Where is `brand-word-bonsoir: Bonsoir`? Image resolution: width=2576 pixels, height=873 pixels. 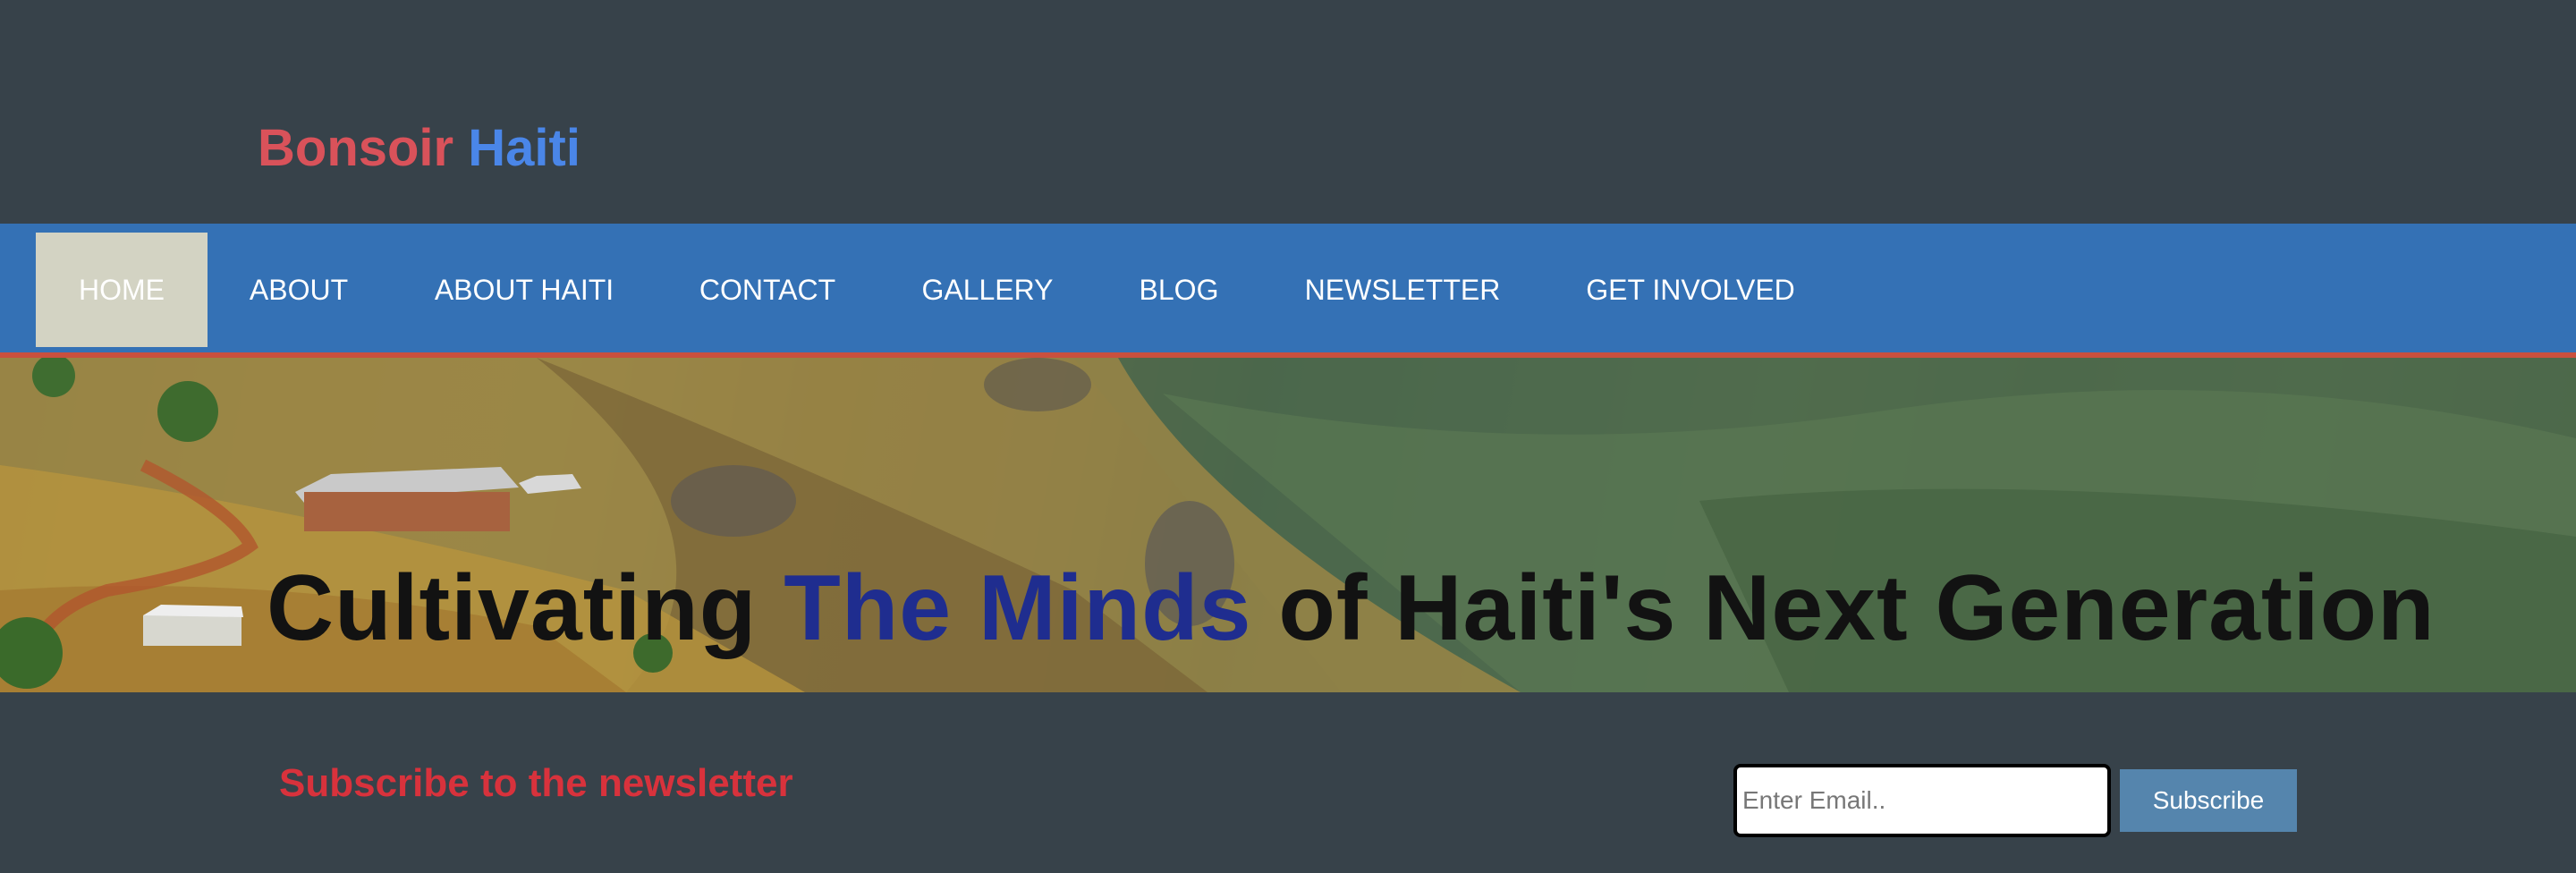
brand-word-bonsoir: Bonsoir is located at coordinates (356, 148).